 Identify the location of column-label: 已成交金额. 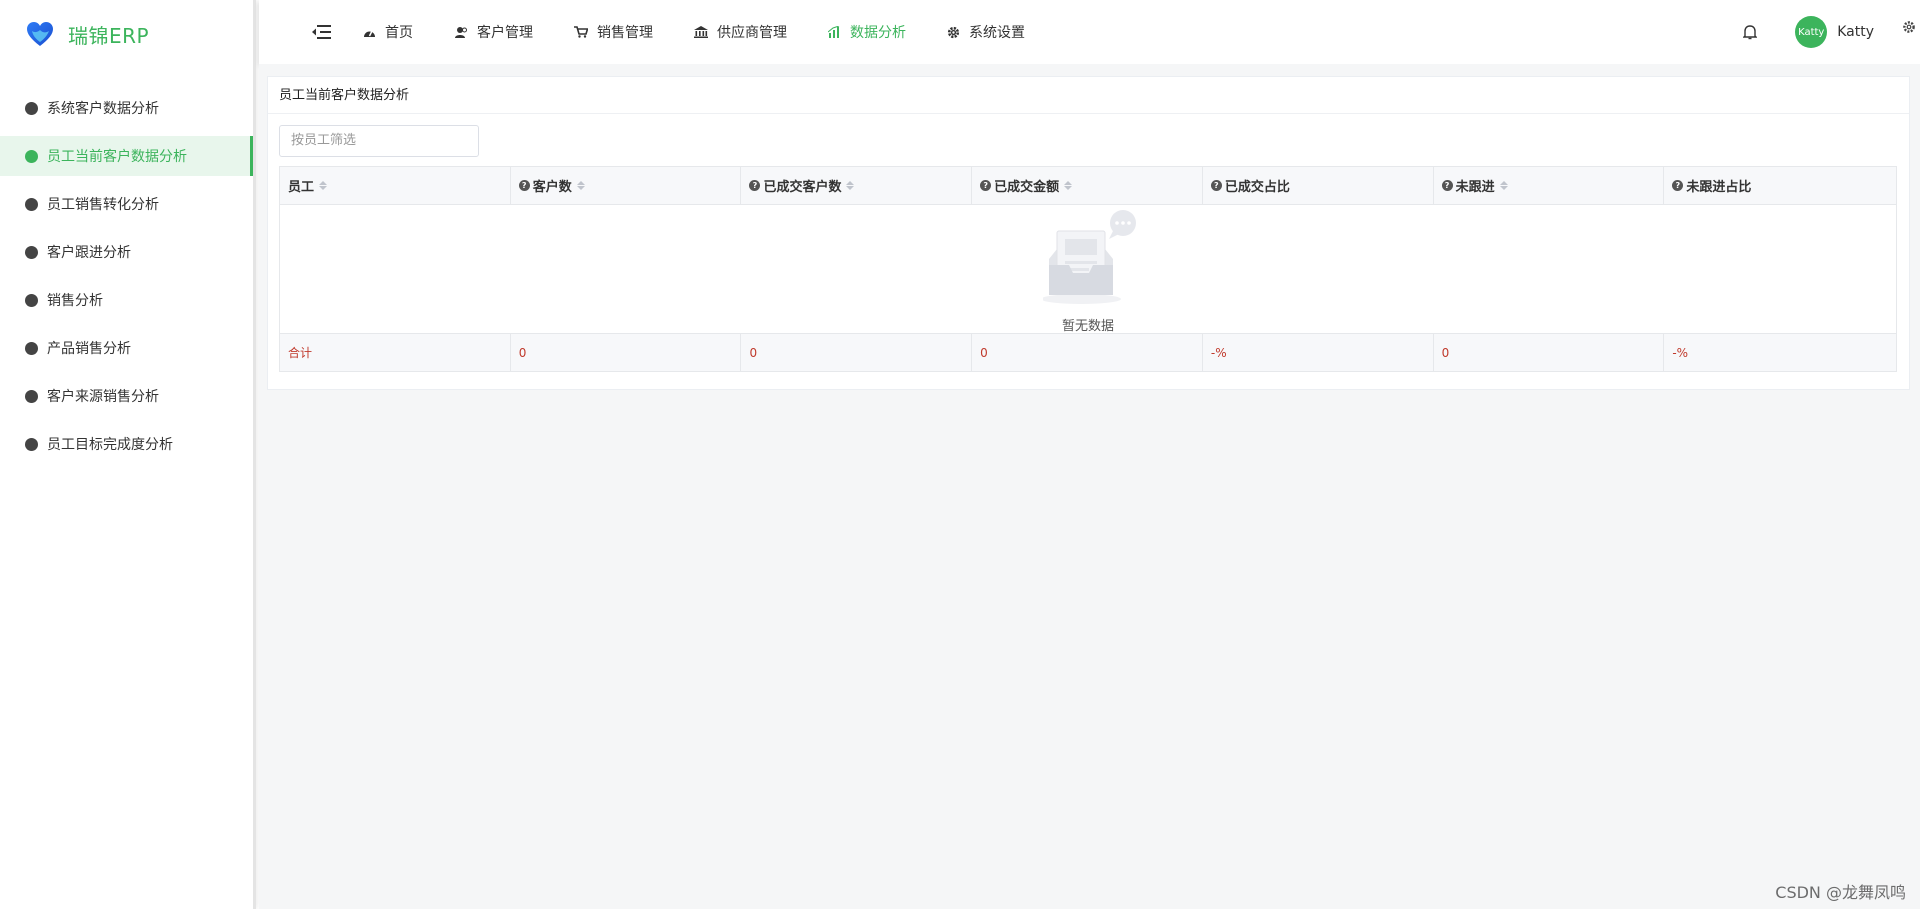
(1027, 187).